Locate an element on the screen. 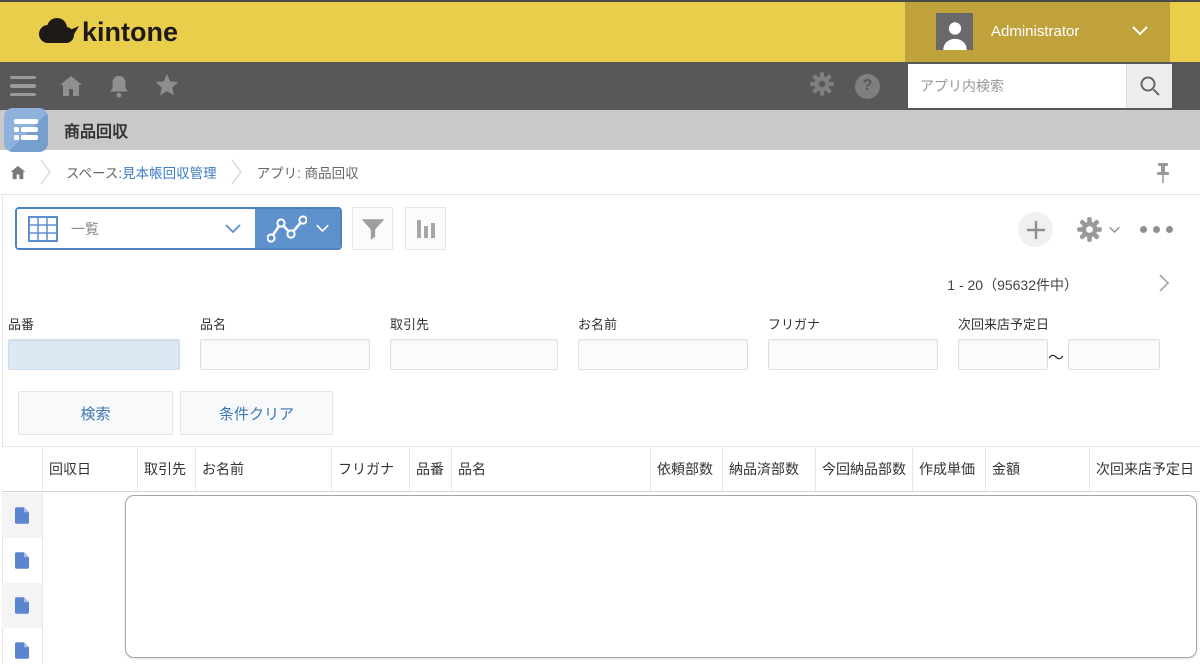 This screenshot has width=1200, height=664. app-search is located at coordinates (1040, 86).